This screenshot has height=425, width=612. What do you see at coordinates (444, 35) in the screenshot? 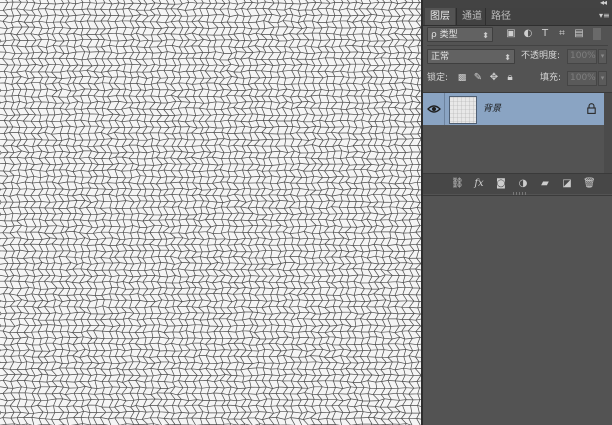
I see `filter-kind-label: ρ 类型` at bounding box center [444, 35].